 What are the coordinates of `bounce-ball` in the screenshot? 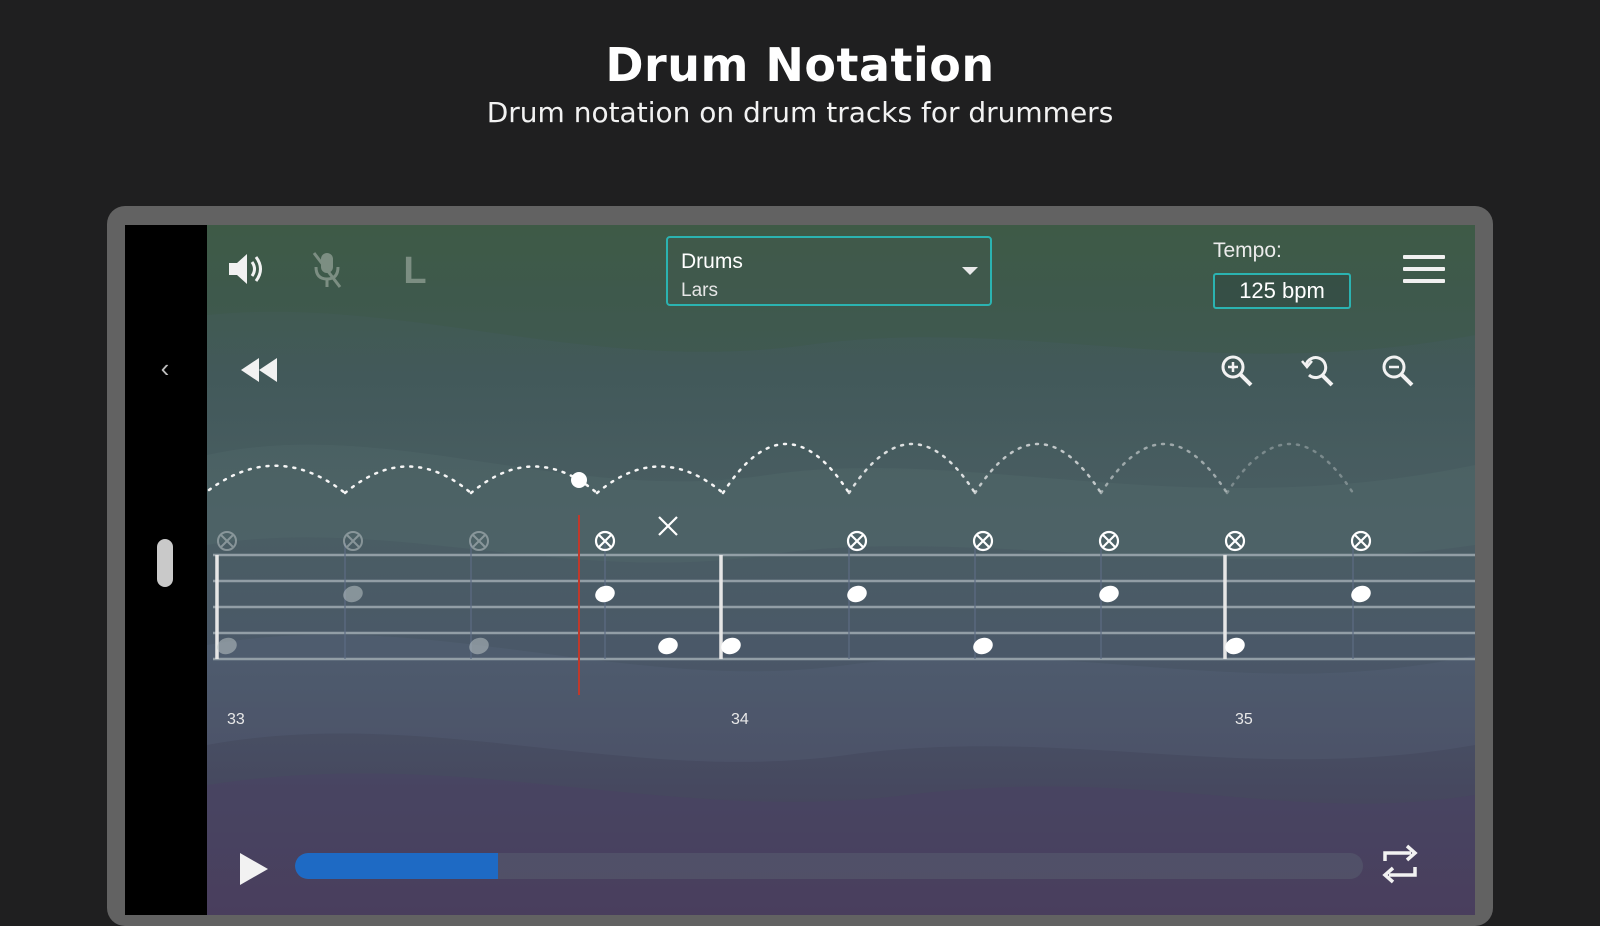 It's located at (579, 480).